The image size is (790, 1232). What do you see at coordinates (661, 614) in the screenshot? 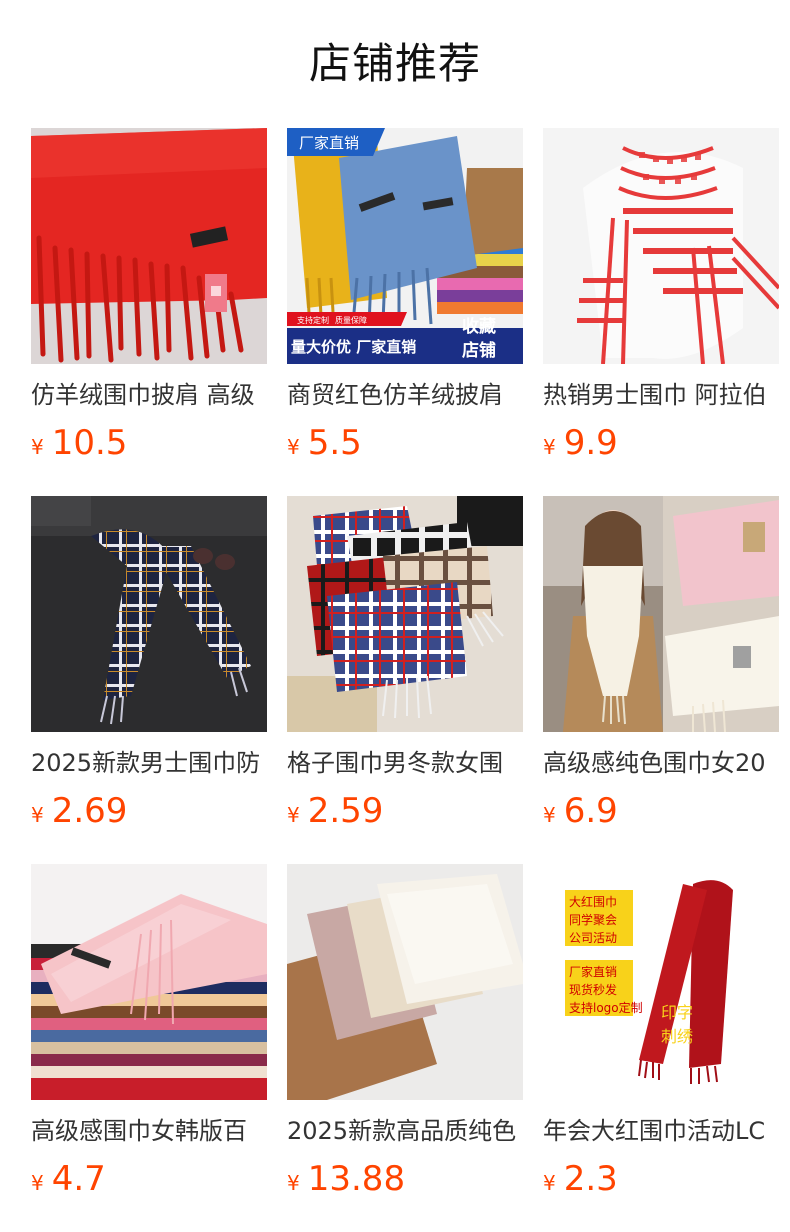
I see `product-image-cream-scarf-model` at bounding box center [661, 614].